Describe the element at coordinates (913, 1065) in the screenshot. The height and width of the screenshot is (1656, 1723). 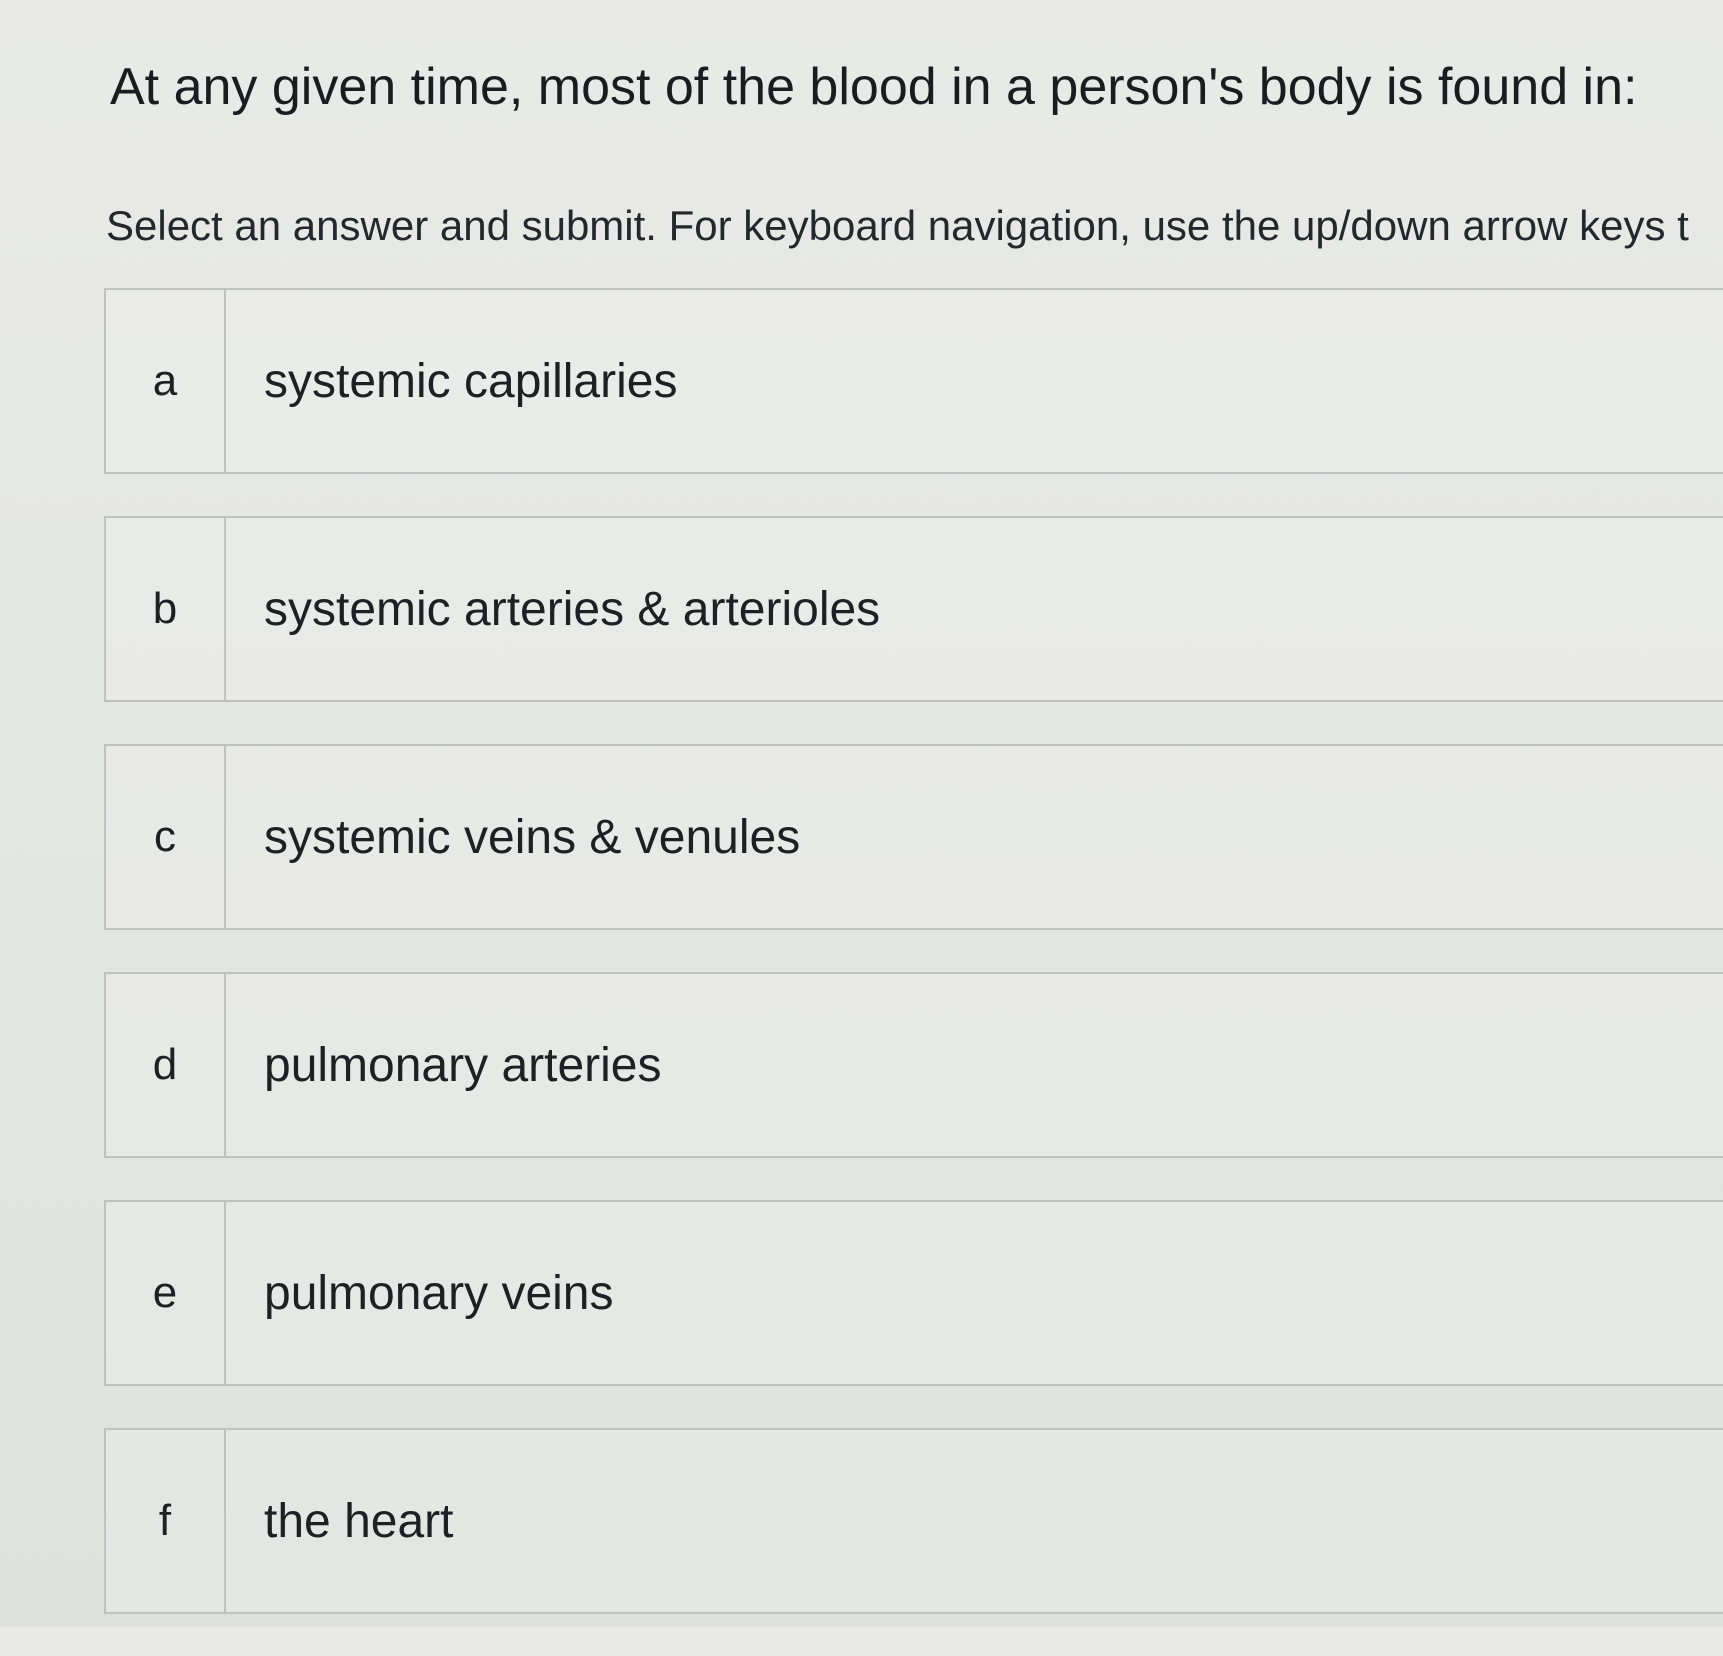
I see `answer-choice-d: d pulmonary arteries` at that location.